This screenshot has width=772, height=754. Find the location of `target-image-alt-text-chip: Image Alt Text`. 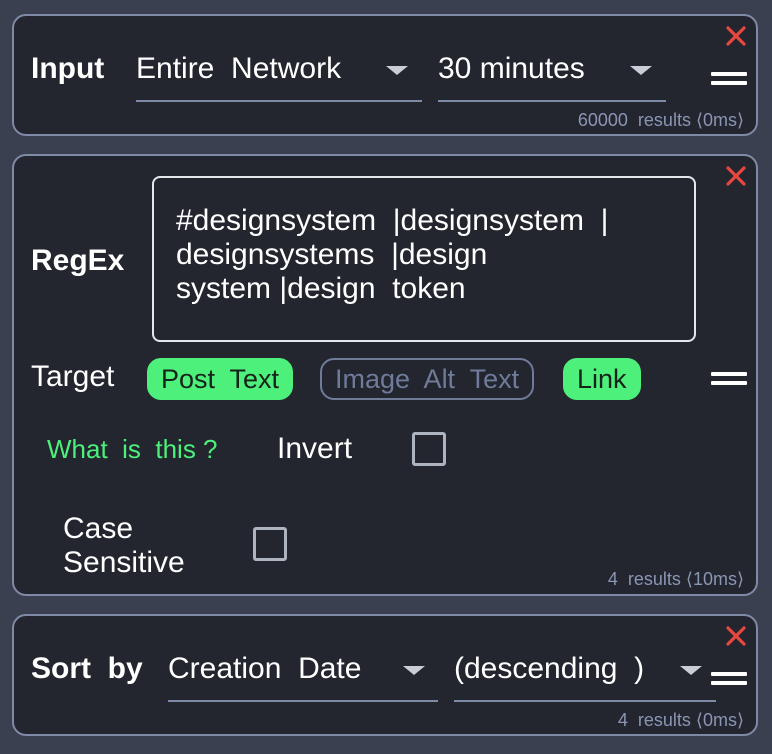

target-image-alt-text-chip: Image Alt Text is located at coordinates (427, 379).